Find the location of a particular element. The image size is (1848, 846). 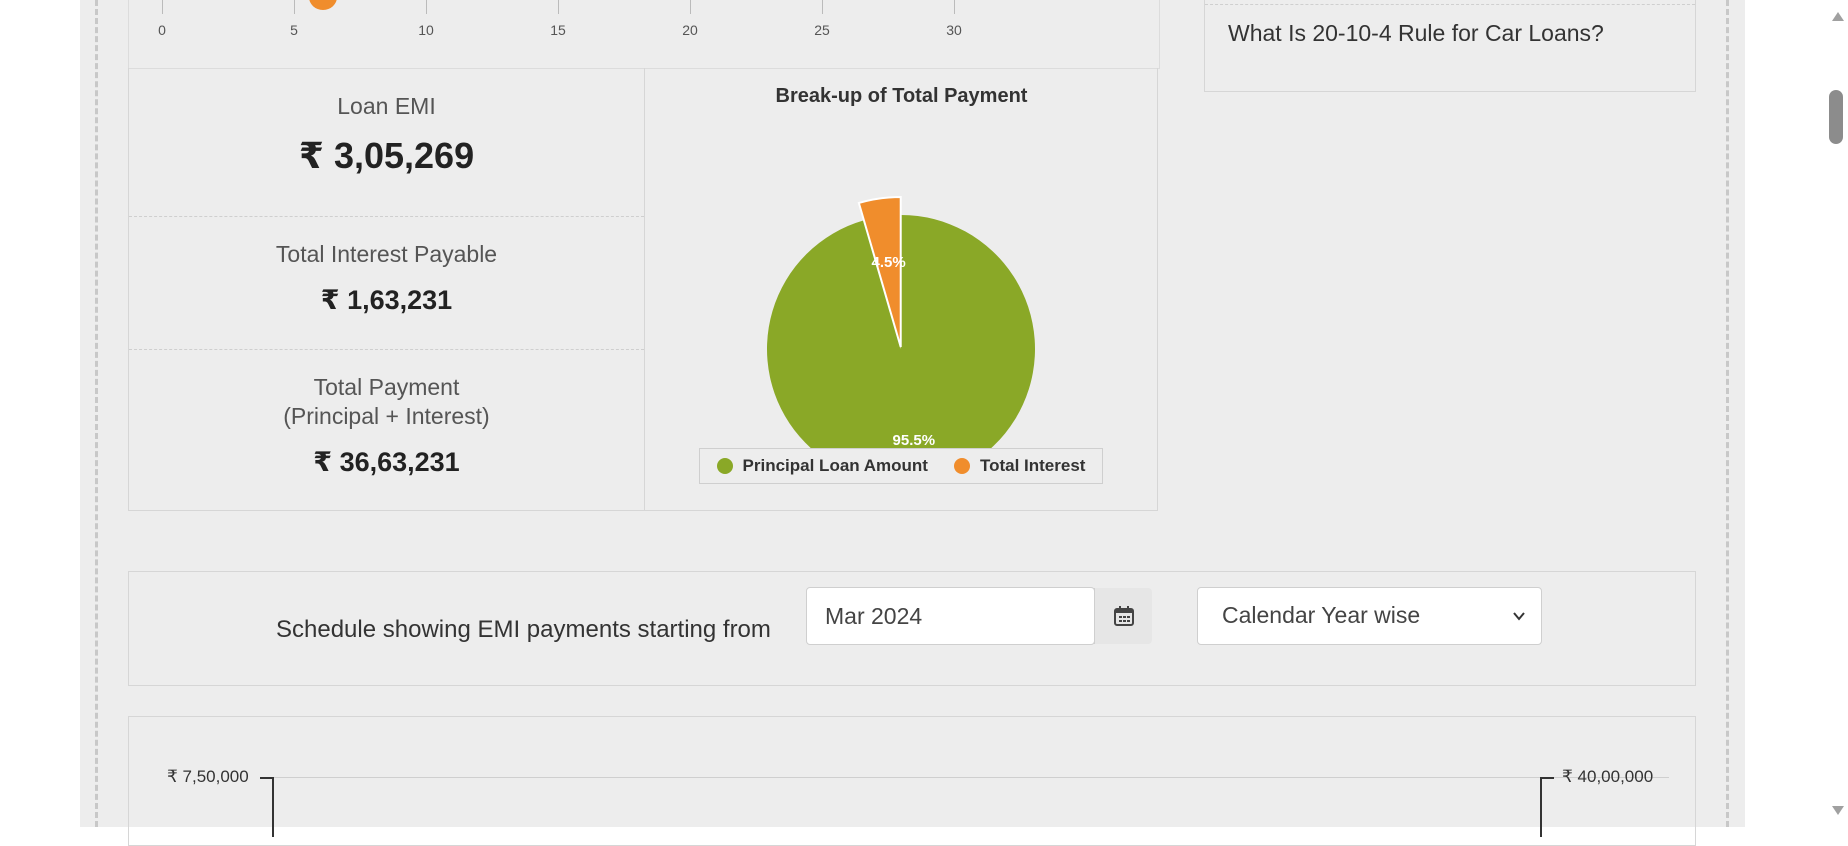

total-payment-label-line2: (Principal + Interest) is located at coordinates (386, 416).